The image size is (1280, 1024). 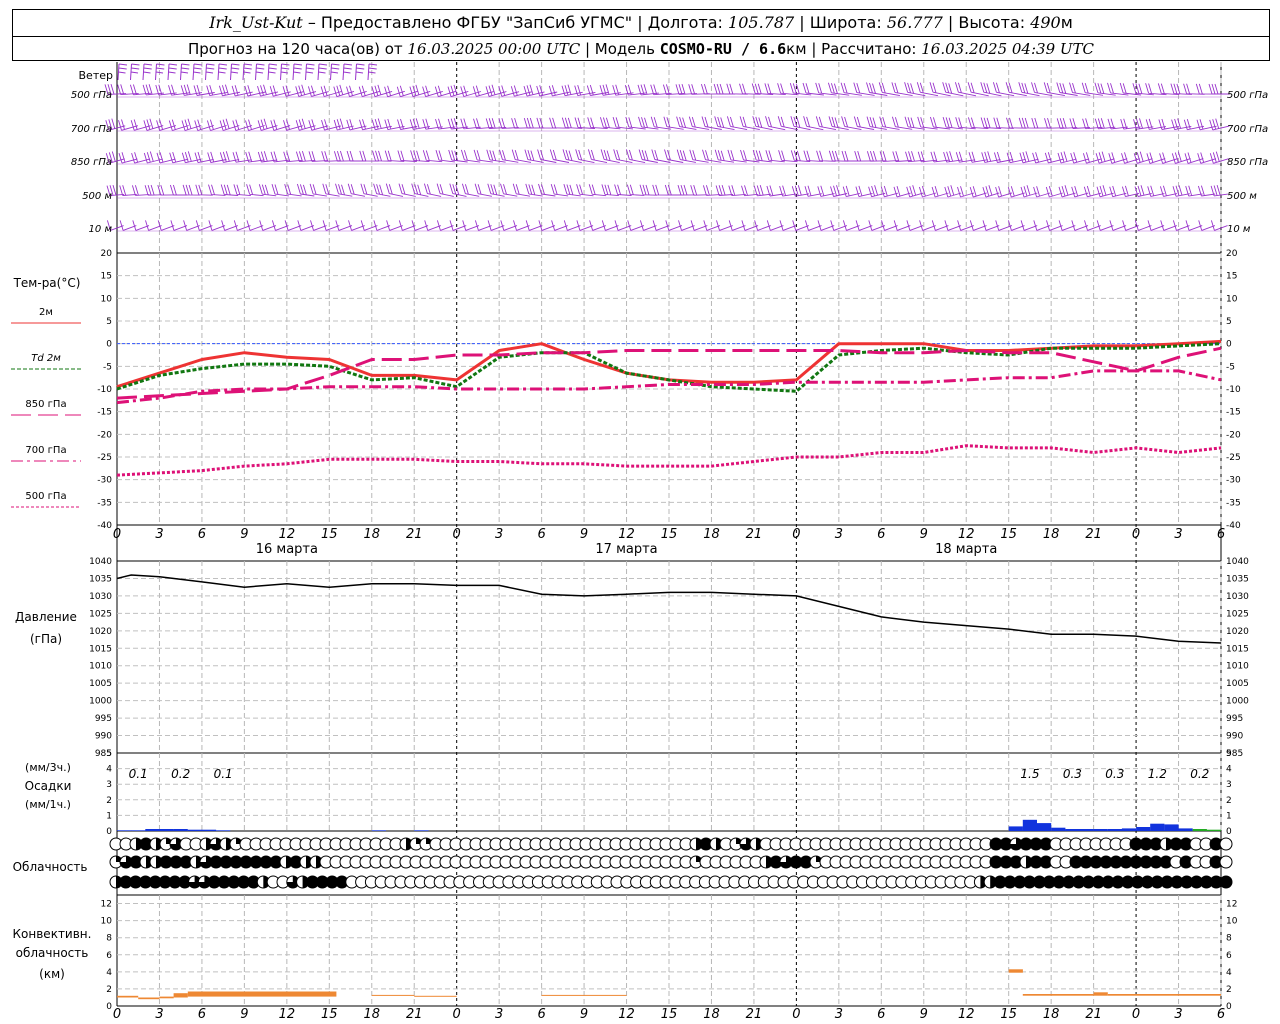 I want to click on pressure-ytick-right: 1015, so click(x=1237, y=649).